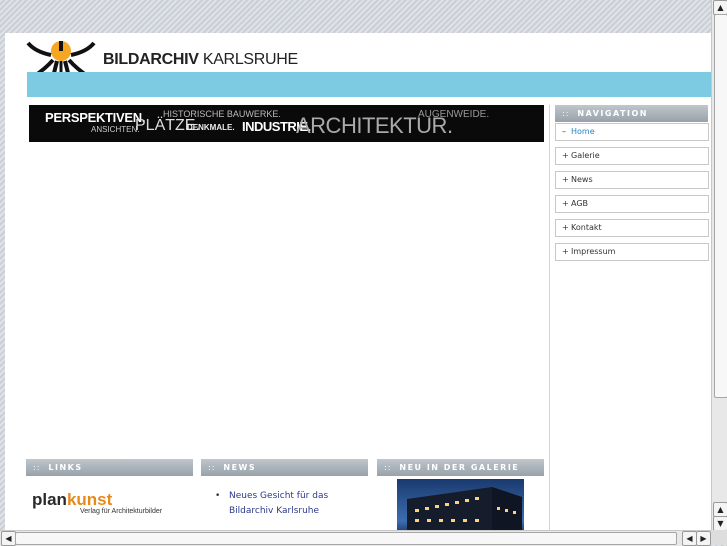 The image size is (727, 546). What do you see at coordinates (49, 499) in the screenshot?
I see `plankunst-logo-plan: plan` at bounding box center [49, 499].